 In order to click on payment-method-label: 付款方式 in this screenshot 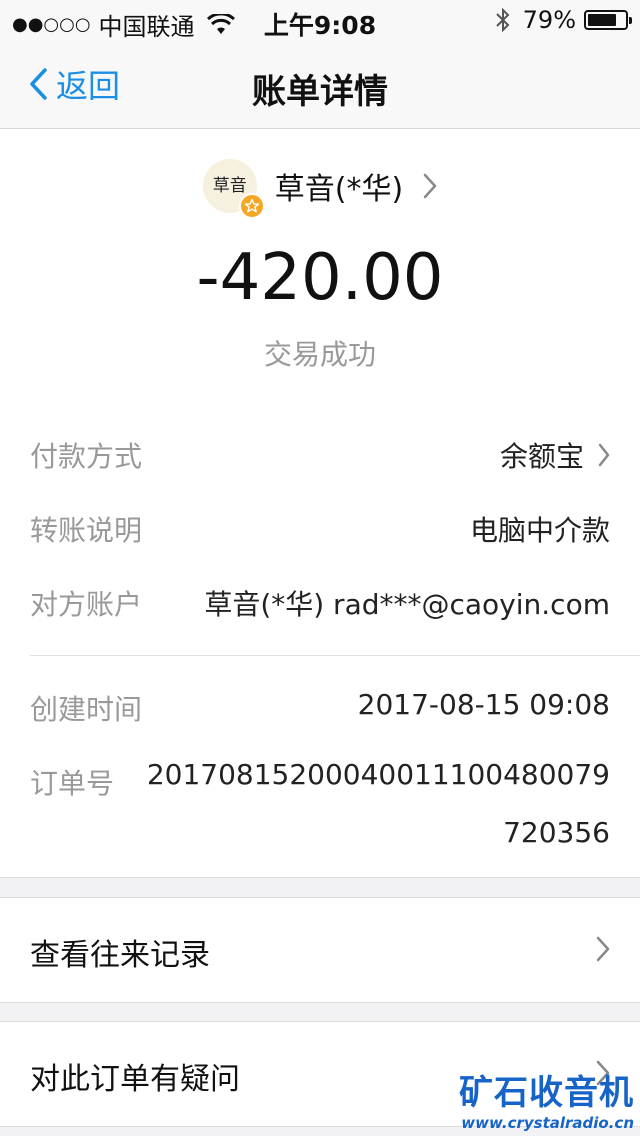, I will do `click(86, 456)`.